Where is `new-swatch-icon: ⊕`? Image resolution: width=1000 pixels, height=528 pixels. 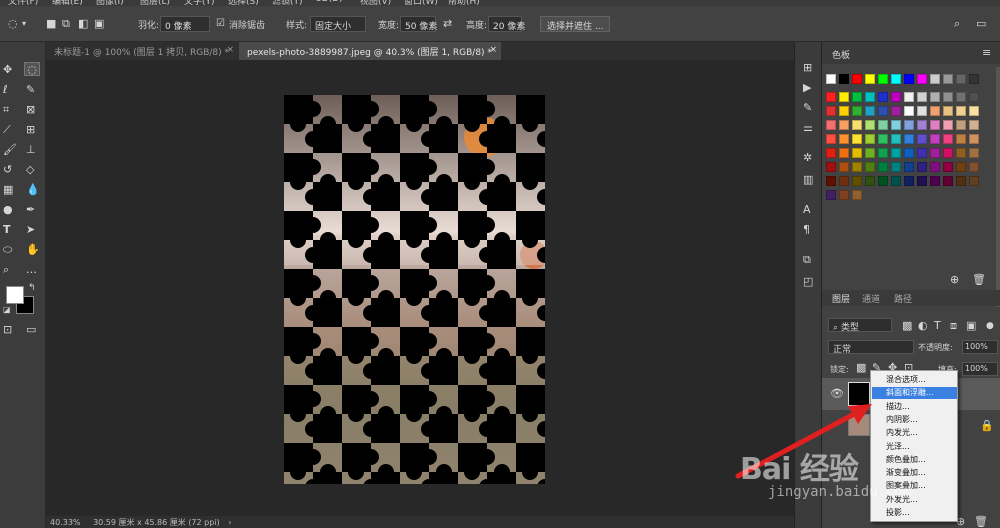
new-swatch-icon: ⊕ is located at coordinates (954, 280).